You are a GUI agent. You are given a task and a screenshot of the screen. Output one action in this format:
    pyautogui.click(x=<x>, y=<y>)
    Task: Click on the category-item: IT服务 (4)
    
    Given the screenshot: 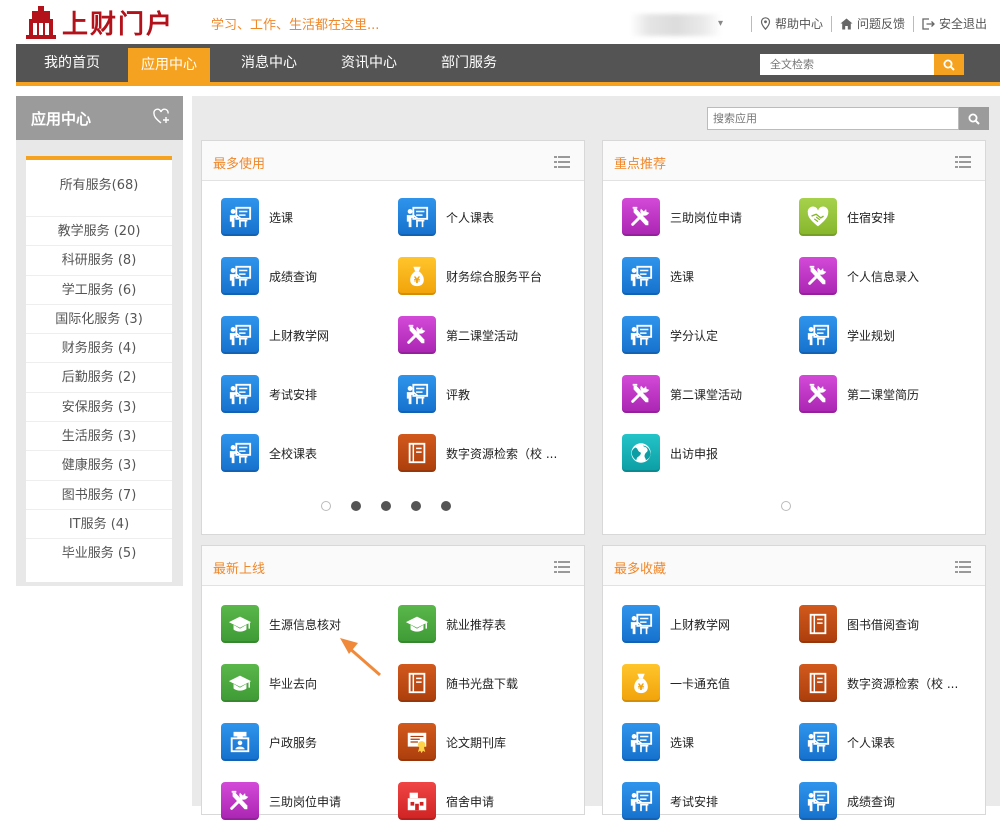 What is the action you would take?
    pyautogui.click(x=99, y=523)
    